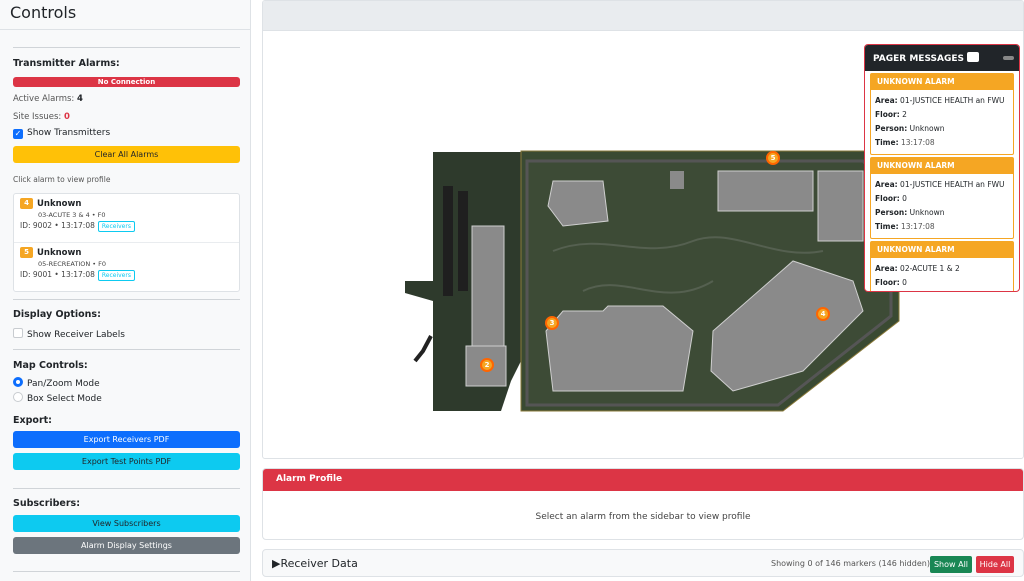  Describe the element at coordinates (126, 439) in the screenshot. I see `export-receivers-pdf-button: Export Receivers PDF` at that location.